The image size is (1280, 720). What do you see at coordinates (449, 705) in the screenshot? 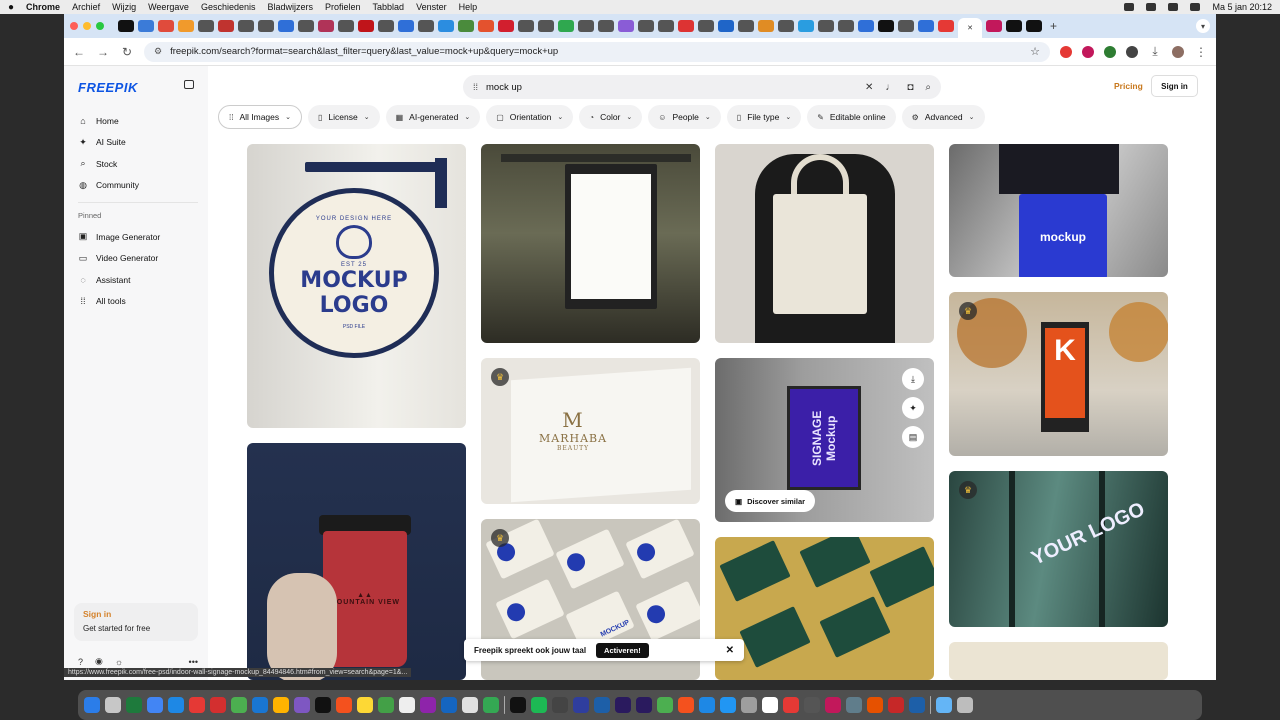
I see `word-icon` at bounding box center [449, 705].